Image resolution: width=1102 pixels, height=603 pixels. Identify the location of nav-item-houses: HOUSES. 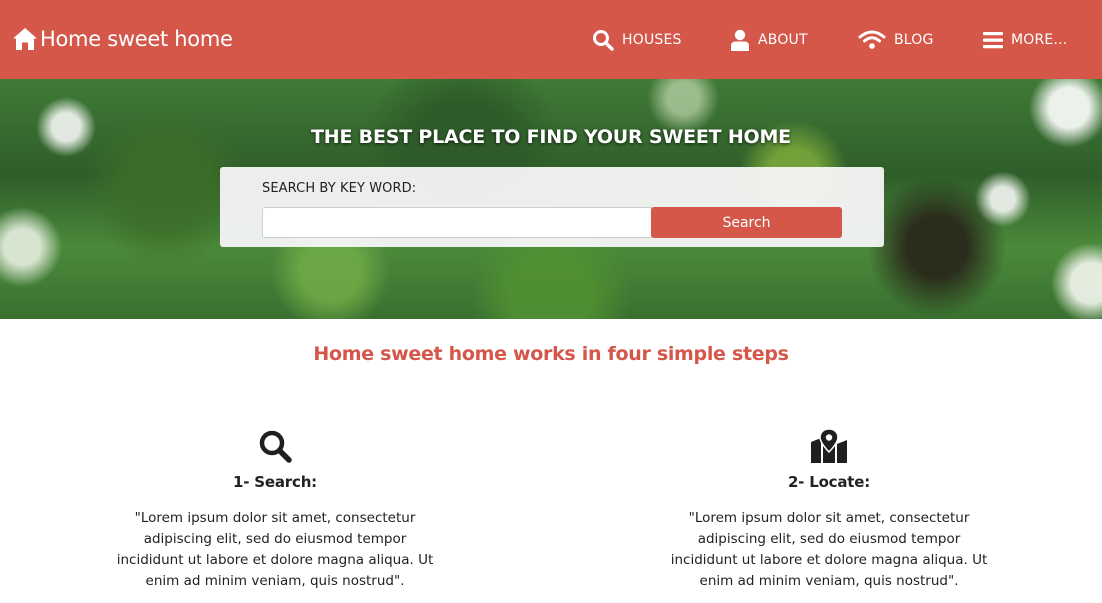
(637, 40).